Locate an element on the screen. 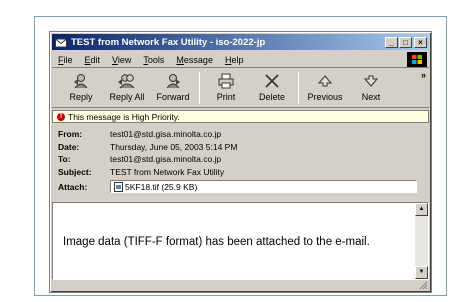 The image size is (461, 302). menu-edit-rest: dit is located at coordinates (95, 59).